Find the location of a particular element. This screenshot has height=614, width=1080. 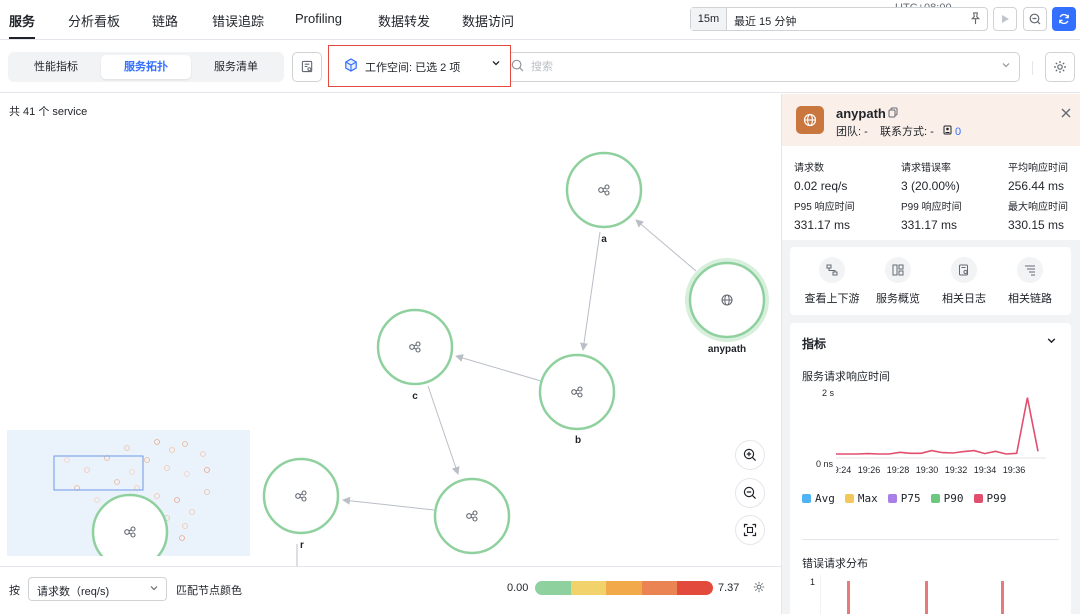

view-options-button is located at coordinates (307, 67).